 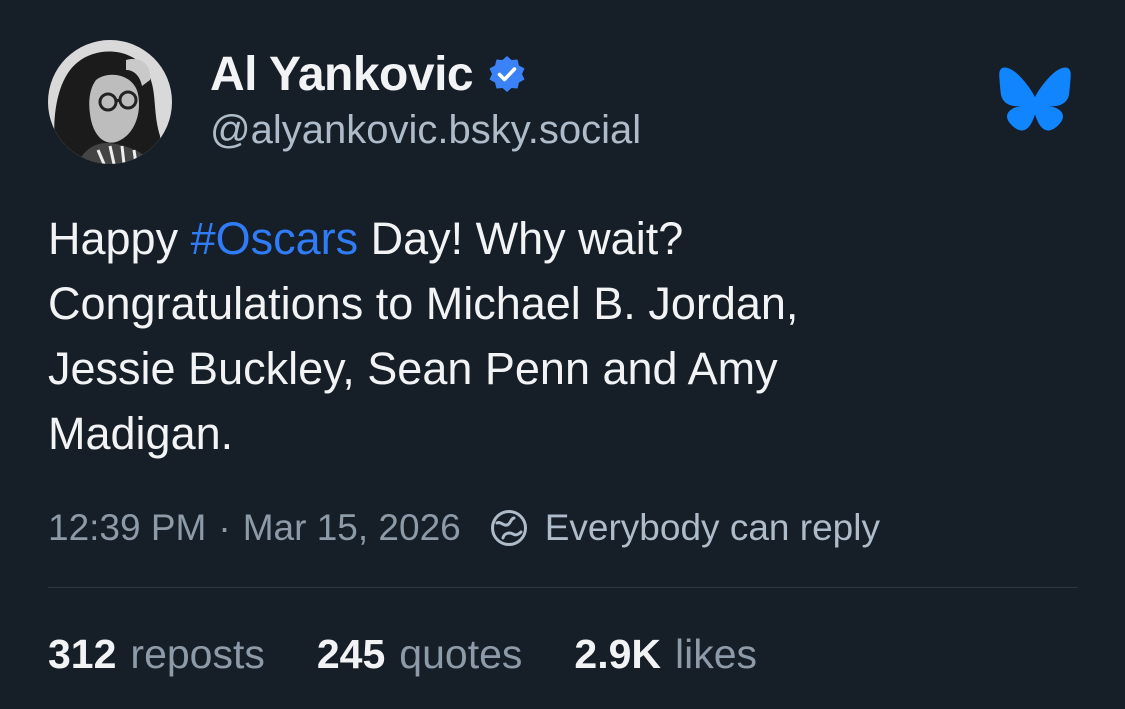 What do you see at coordinates (716, 653) in the screenshot?
I see `likes-label: likes` at bounding box center [716, 653].